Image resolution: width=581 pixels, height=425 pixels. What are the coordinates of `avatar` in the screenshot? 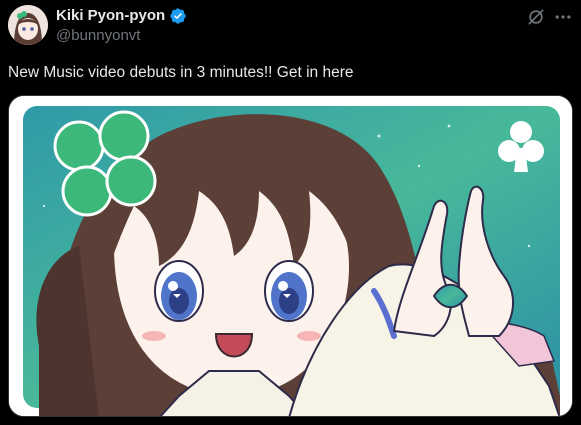 It's located at (28, 25).